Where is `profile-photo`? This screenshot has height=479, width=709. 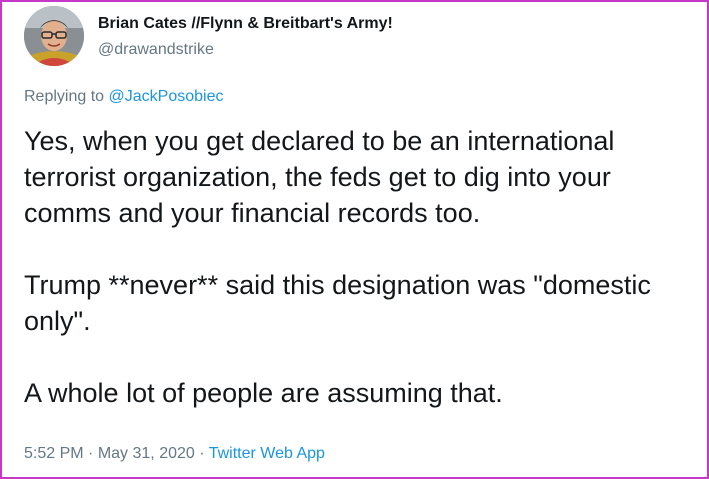 profile-photo is located at coordinates (54, 36).